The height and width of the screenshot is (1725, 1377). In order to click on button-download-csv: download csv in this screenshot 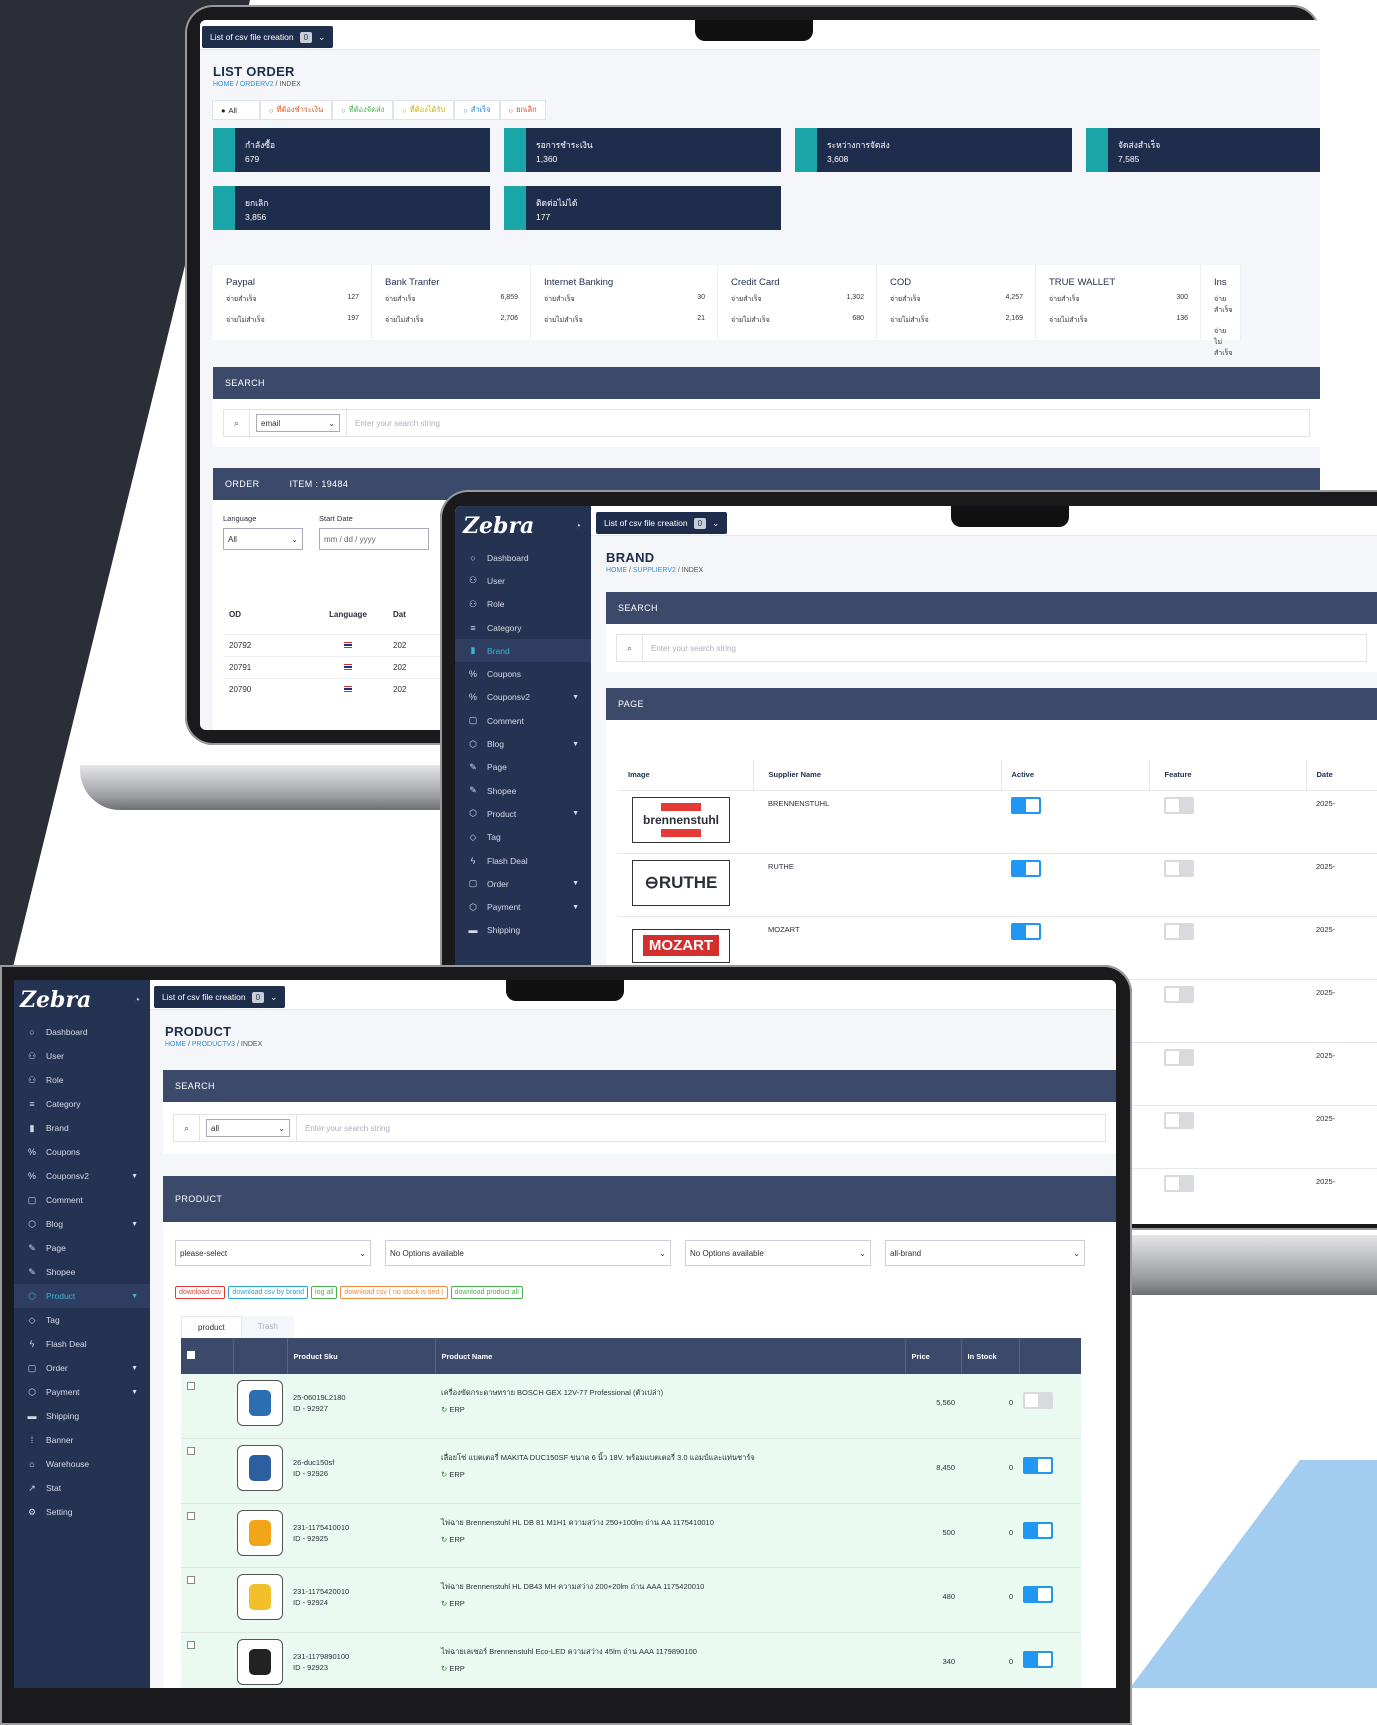, I will do `click(200, 1292)`.